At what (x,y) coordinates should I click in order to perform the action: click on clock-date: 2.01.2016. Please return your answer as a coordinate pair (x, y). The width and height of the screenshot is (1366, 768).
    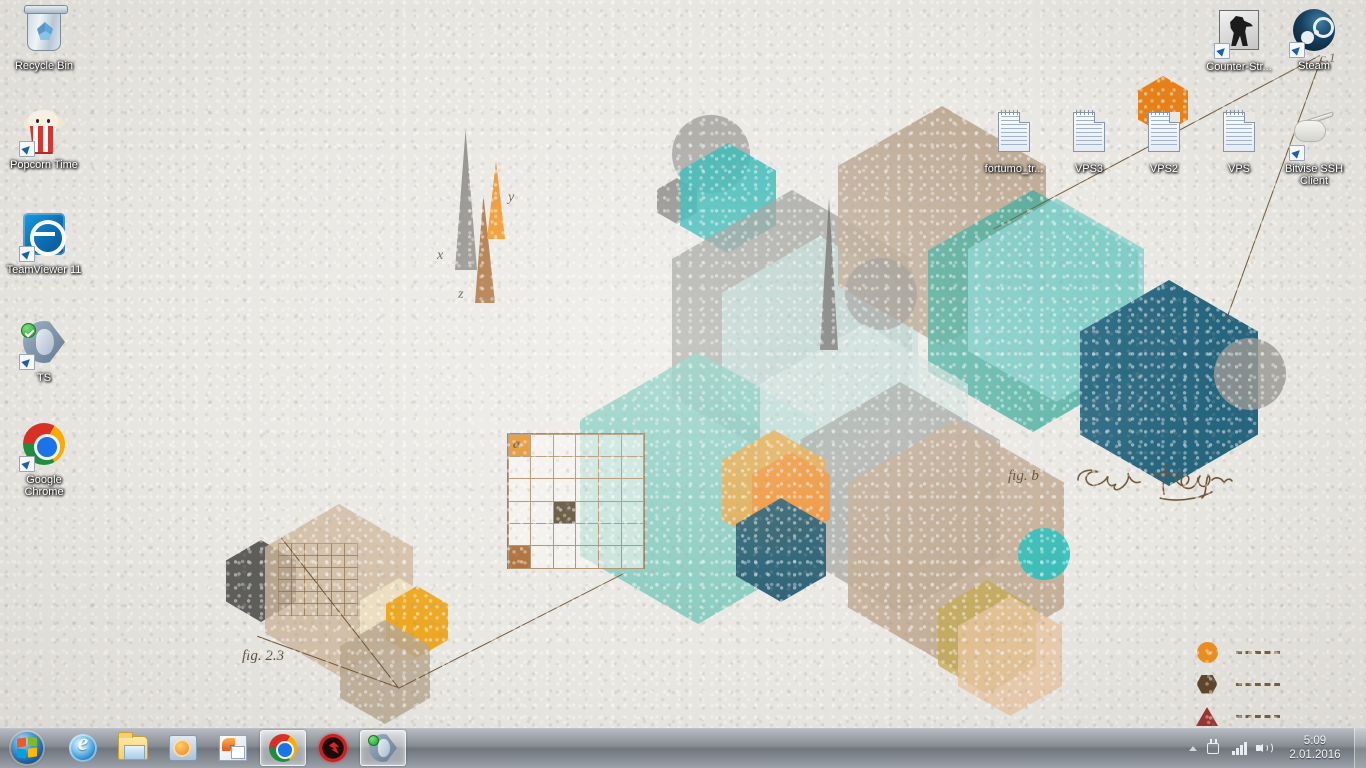
    Looking at the image, I should click on (1315, 755).